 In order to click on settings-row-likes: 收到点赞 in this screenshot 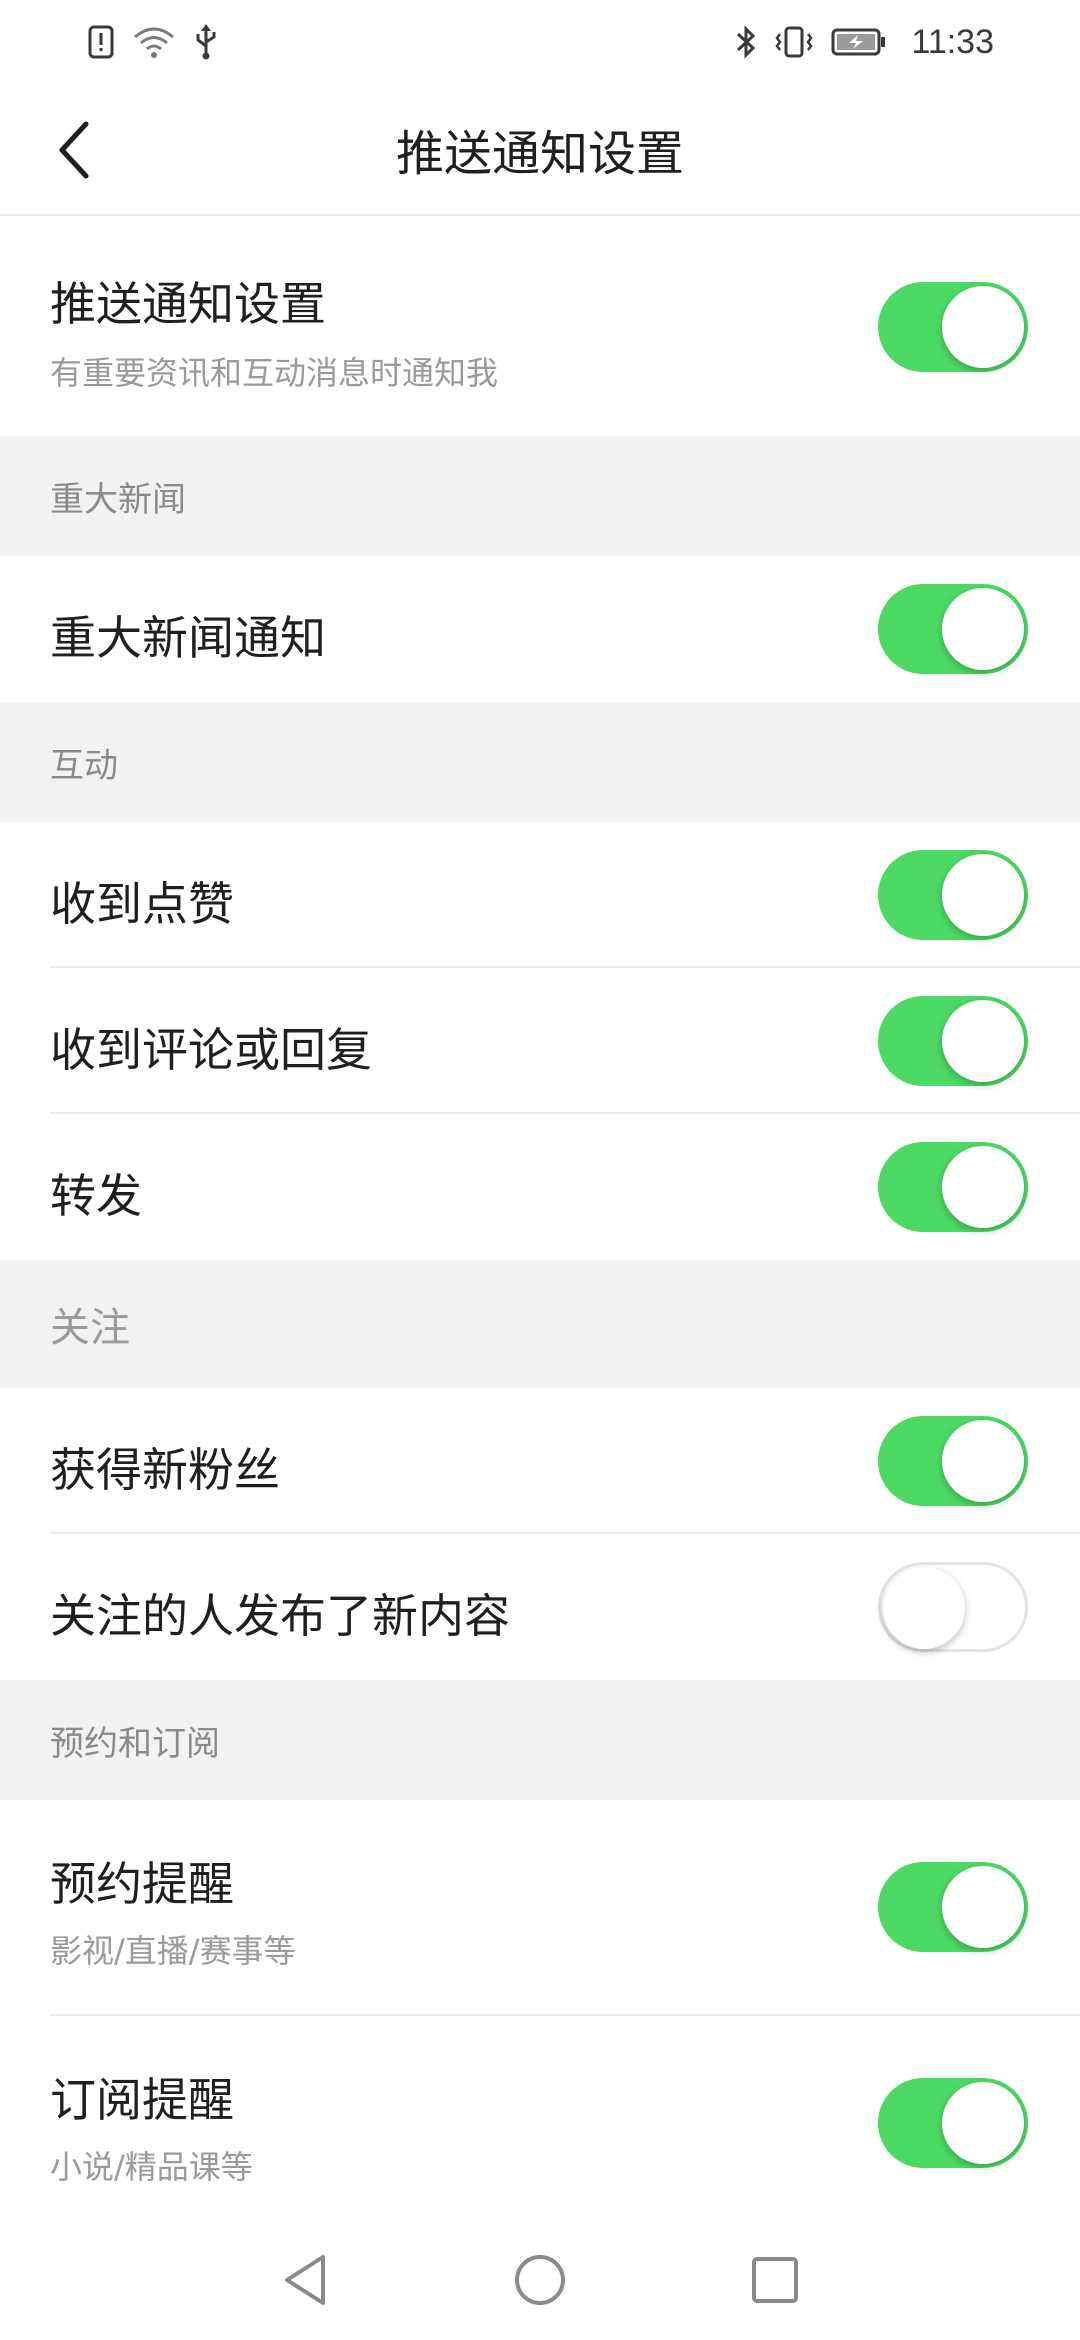, I will do `click(540, 895)`.